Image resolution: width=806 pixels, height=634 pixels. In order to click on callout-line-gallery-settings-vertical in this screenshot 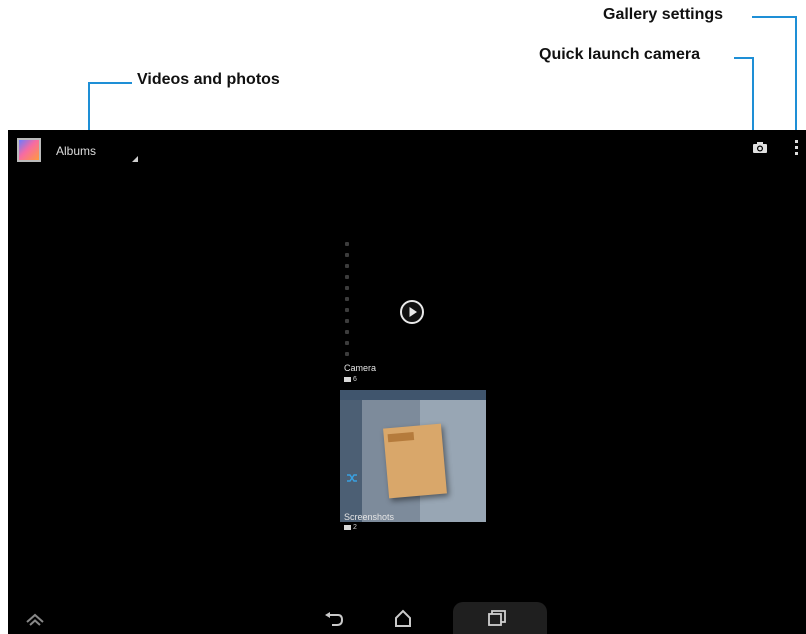, I will do `click(796, 74)`.